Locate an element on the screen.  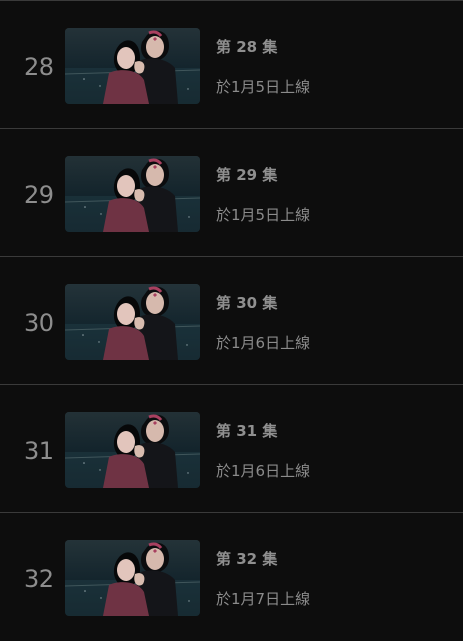
episode-number: 28 is located at coordinates (39, 67).